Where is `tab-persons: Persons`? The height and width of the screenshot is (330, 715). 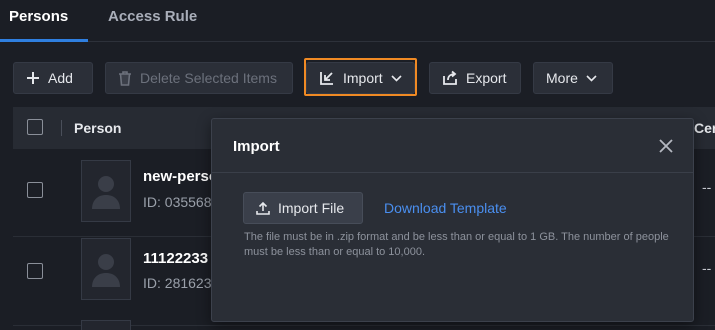 tab-persons: Persons is located at coordinates (38, 16).